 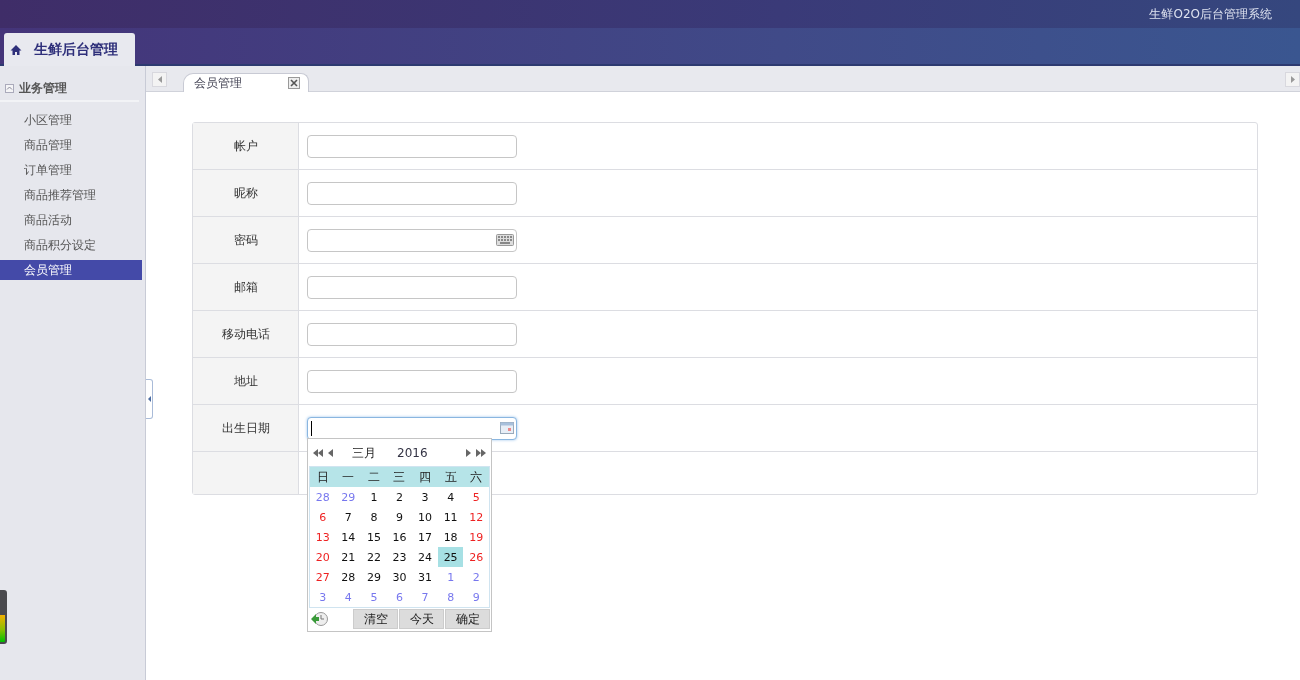 I want to click on scroll-right-button, so click(x=1292, y=79).